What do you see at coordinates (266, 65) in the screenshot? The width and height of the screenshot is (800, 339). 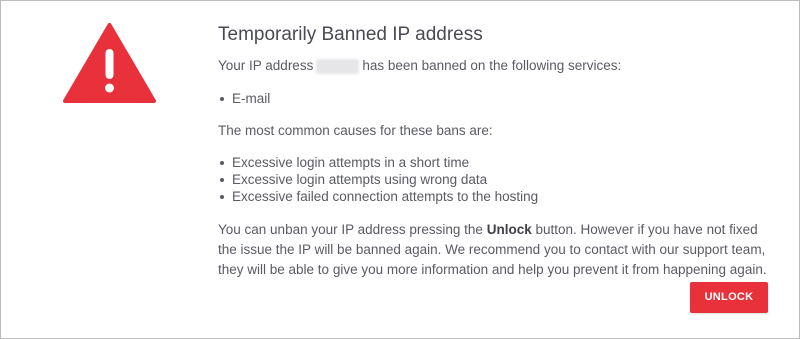 I see `banned-ip-prefix: Your IP address` at bounding box center [266, 65].